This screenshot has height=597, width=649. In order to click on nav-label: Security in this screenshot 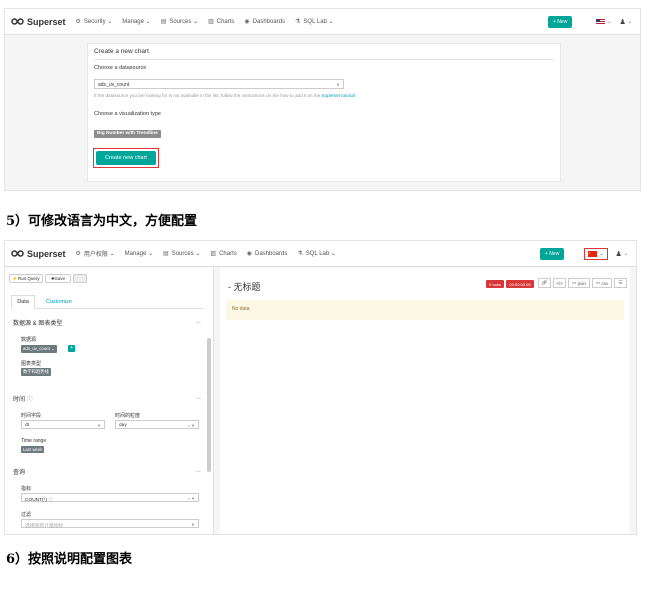, I will do `click(94, 21)`.